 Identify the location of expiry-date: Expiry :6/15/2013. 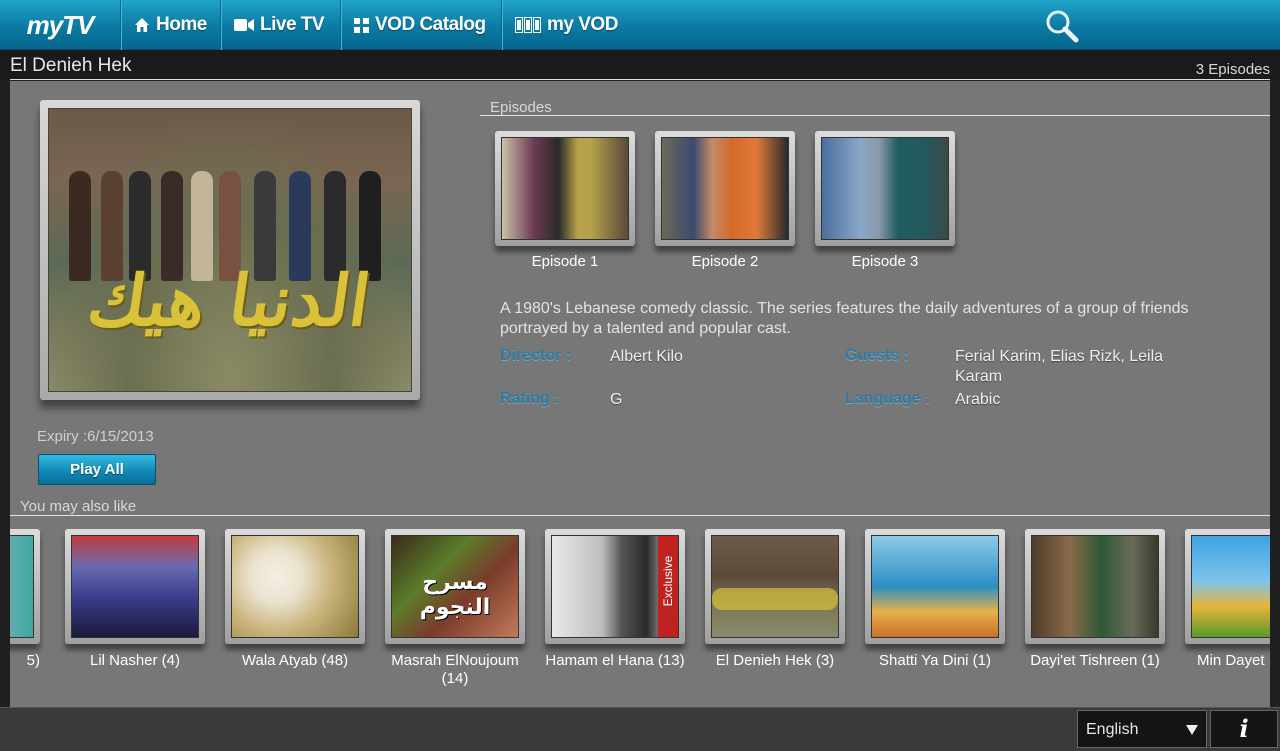
(95, 436).